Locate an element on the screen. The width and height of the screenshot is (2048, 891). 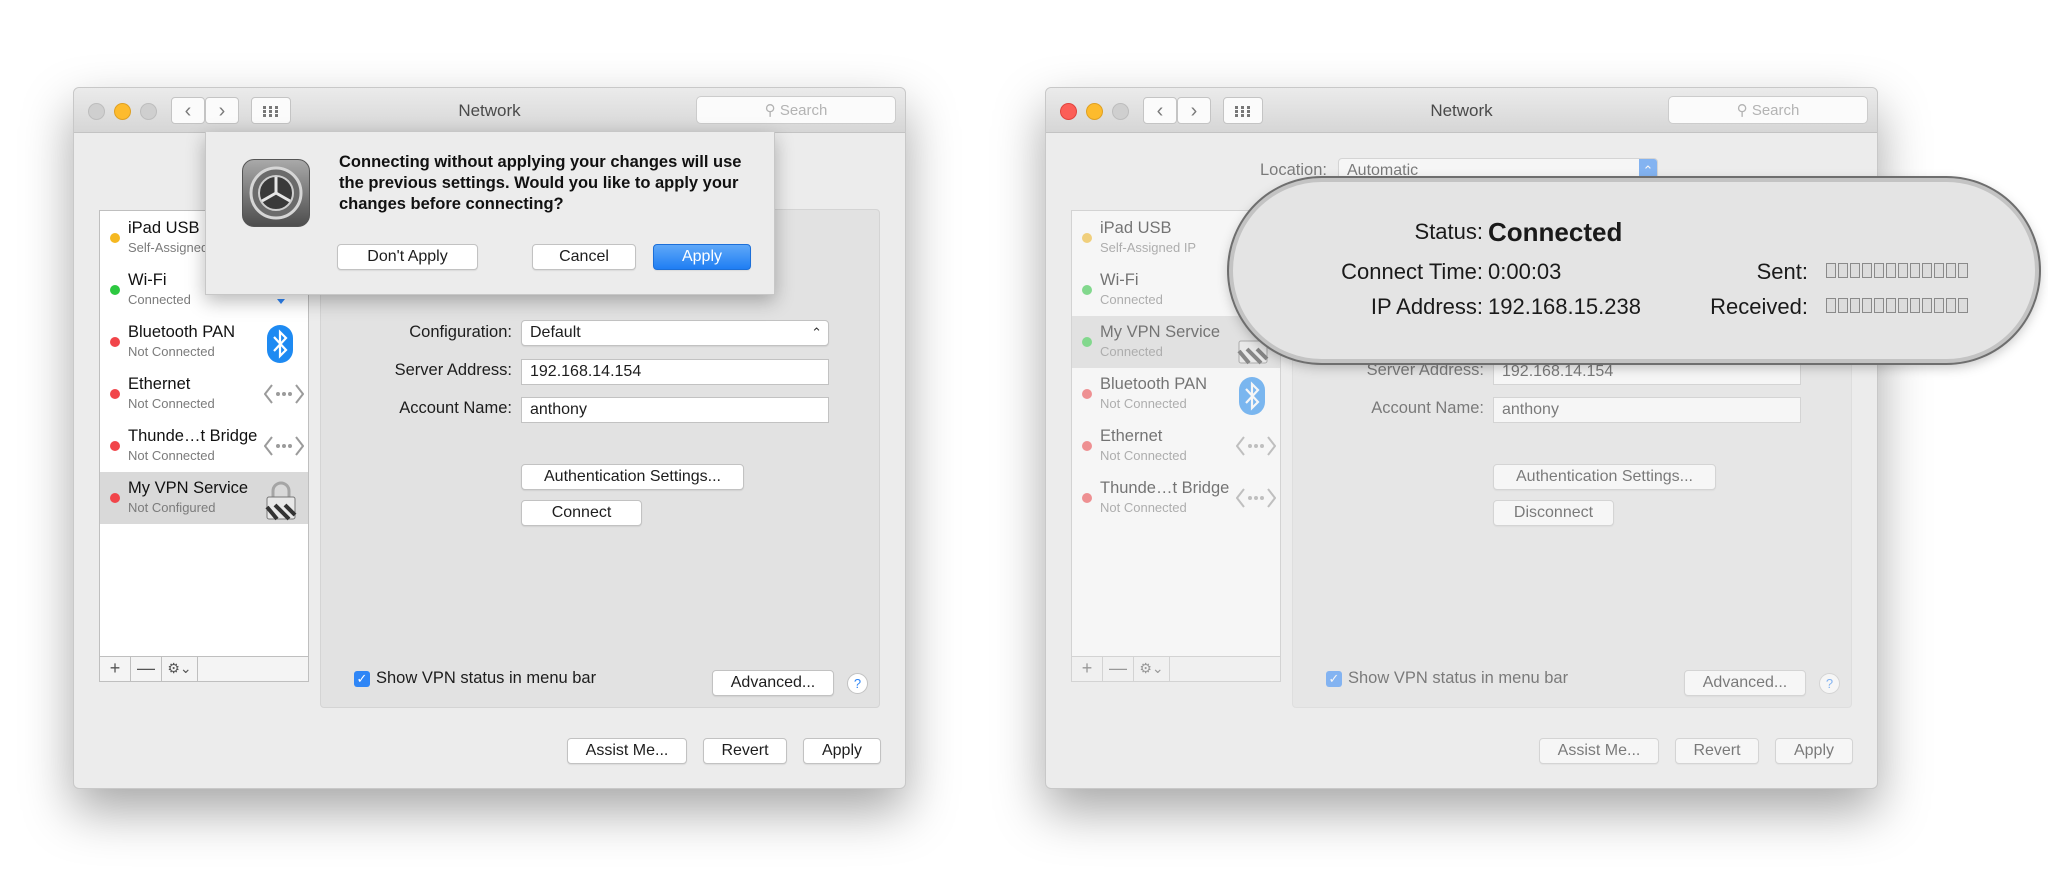
sent-label: Sent: is located at coordinates (1782, 271).